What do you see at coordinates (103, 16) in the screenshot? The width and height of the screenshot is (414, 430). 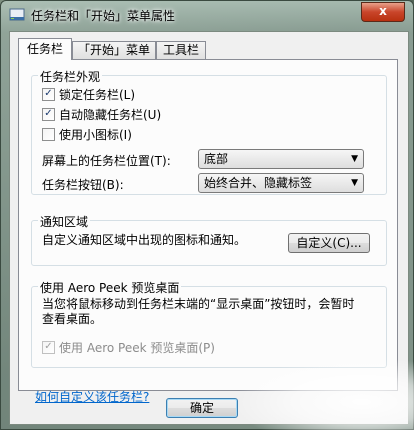 I see `window-title: 任务栏和「开始」菜单属性` at bounding box center [103, 16].